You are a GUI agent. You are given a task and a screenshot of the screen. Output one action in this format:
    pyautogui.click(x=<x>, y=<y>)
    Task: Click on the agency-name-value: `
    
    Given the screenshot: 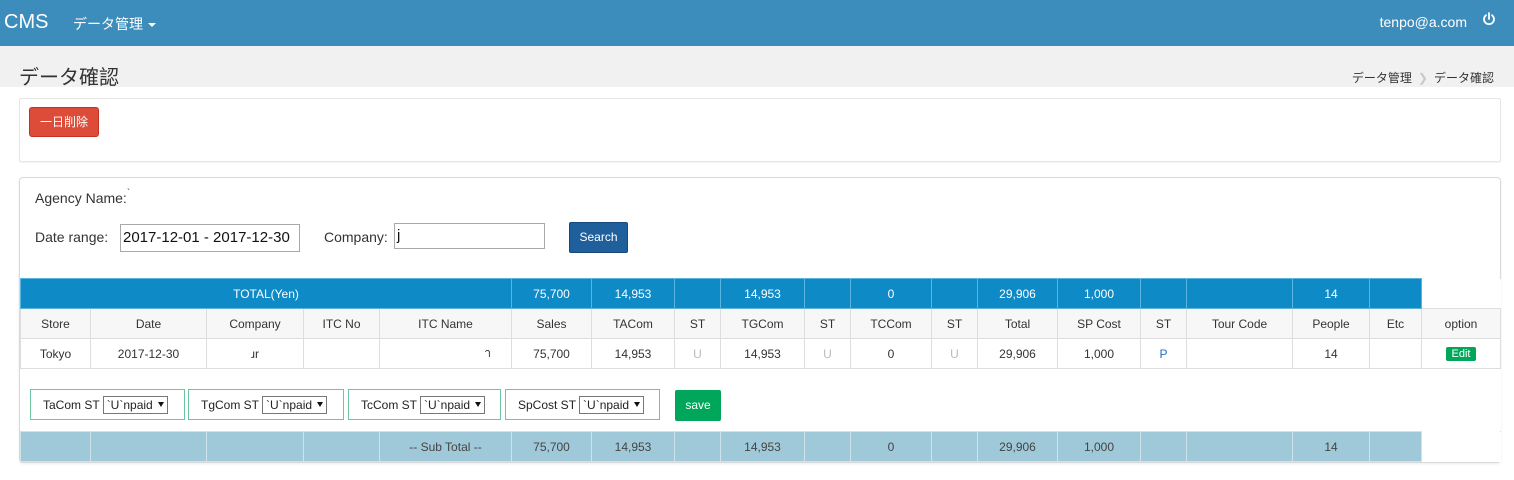 What is the action you would take?
    pyautogui.click(x=128, y=193)
    